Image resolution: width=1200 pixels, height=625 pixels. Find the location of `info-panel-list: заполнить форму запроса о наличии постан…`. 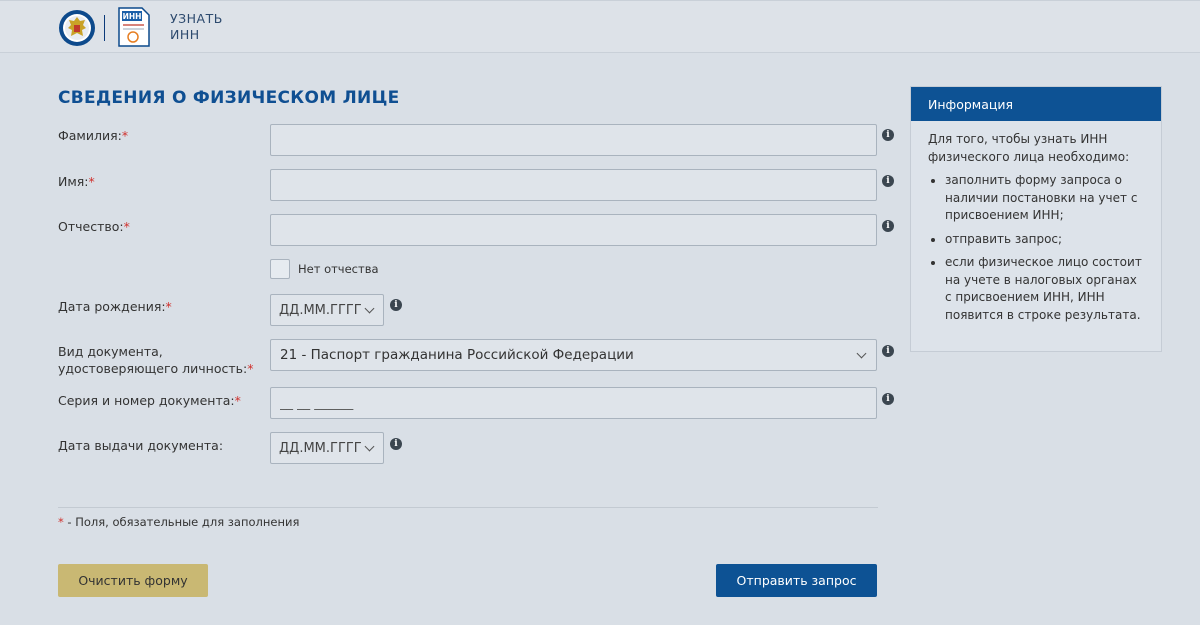

info-panel-list: заполнить форму запроса о наличии постан… is located at coordinates (1037, 248).